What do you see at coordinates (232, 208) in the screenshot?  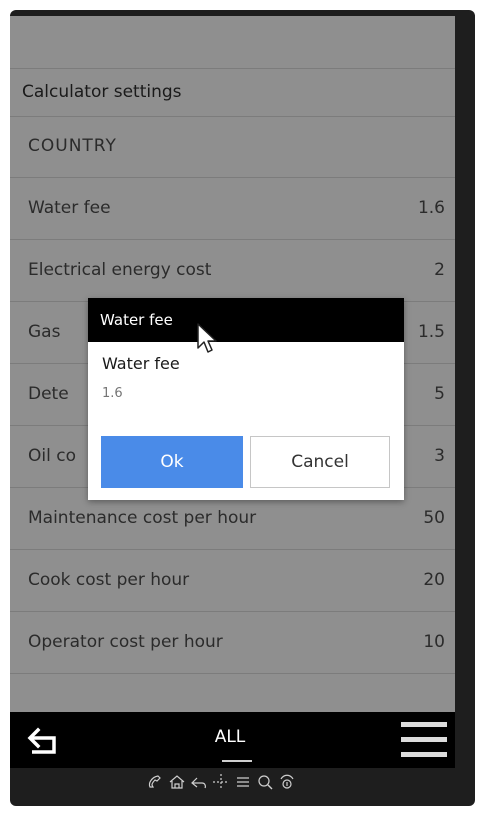 I see `settings-row-water-fee: Water fee 1.6` at bounding box center [232, 208].